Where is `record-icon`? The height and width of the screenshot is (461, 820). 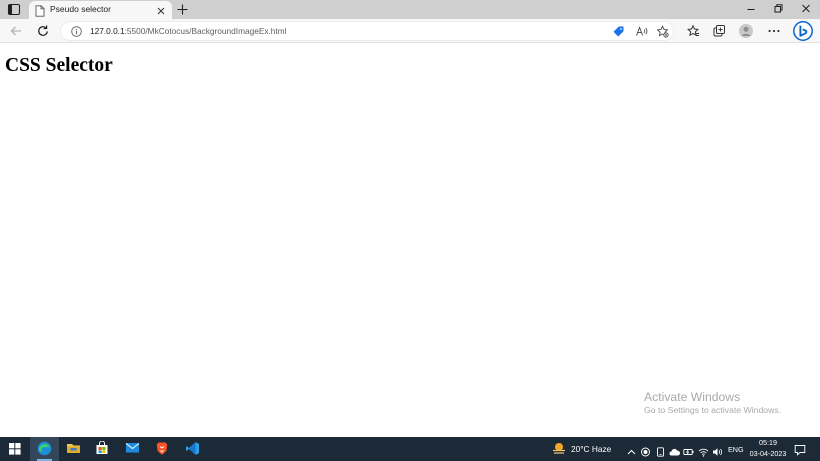
record-icon is located at coordinates (645, 450).